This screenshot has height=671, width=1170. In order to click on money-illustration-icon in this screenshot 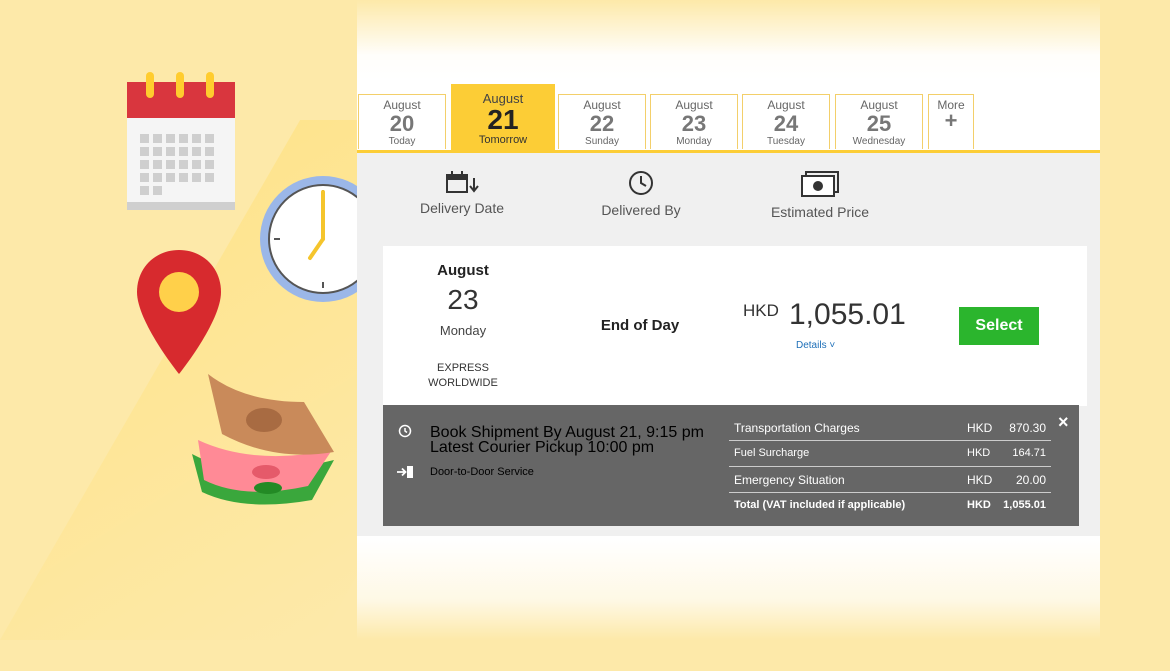, I will do `click(263, 439)`.